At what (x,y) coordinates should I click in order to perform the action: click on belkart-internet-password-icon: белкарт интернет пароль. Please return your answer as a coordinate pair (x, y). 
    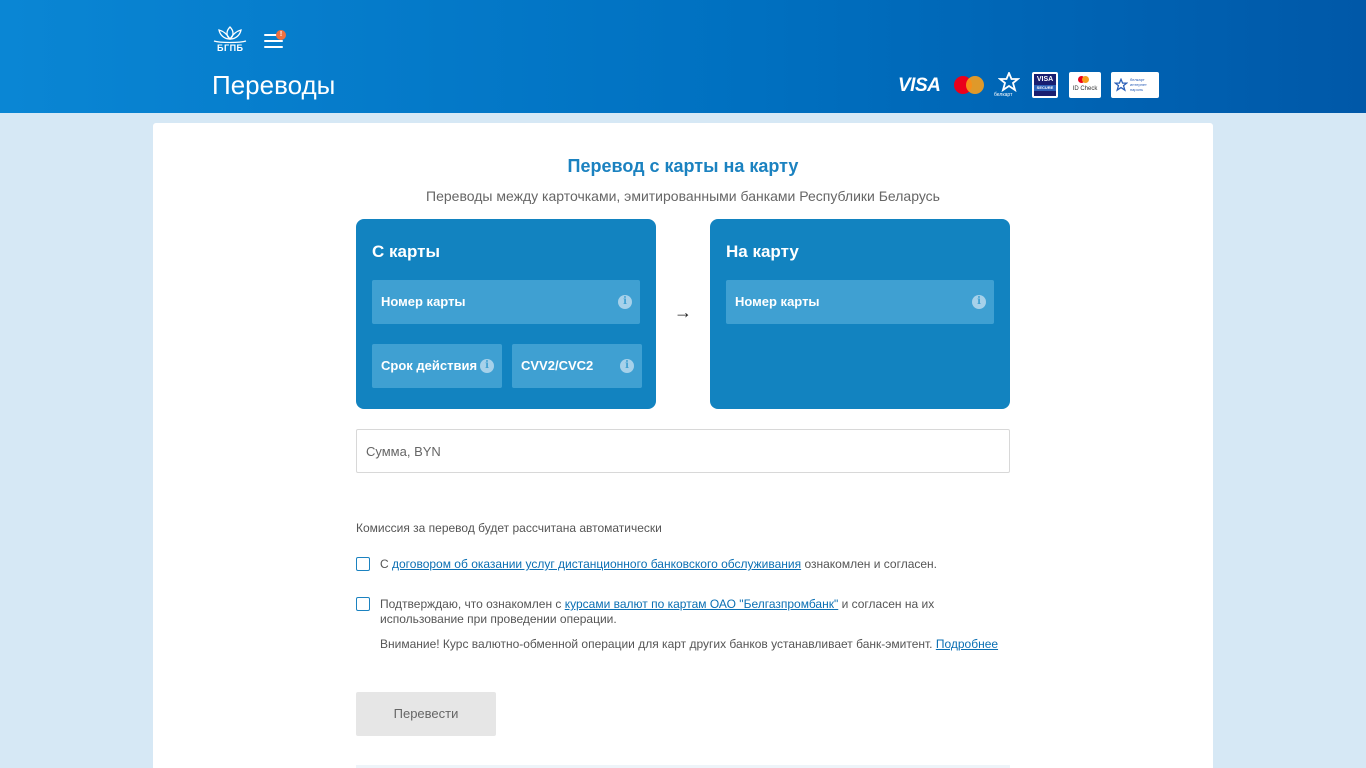
    Looking at the image, I should click on (1135, 85).